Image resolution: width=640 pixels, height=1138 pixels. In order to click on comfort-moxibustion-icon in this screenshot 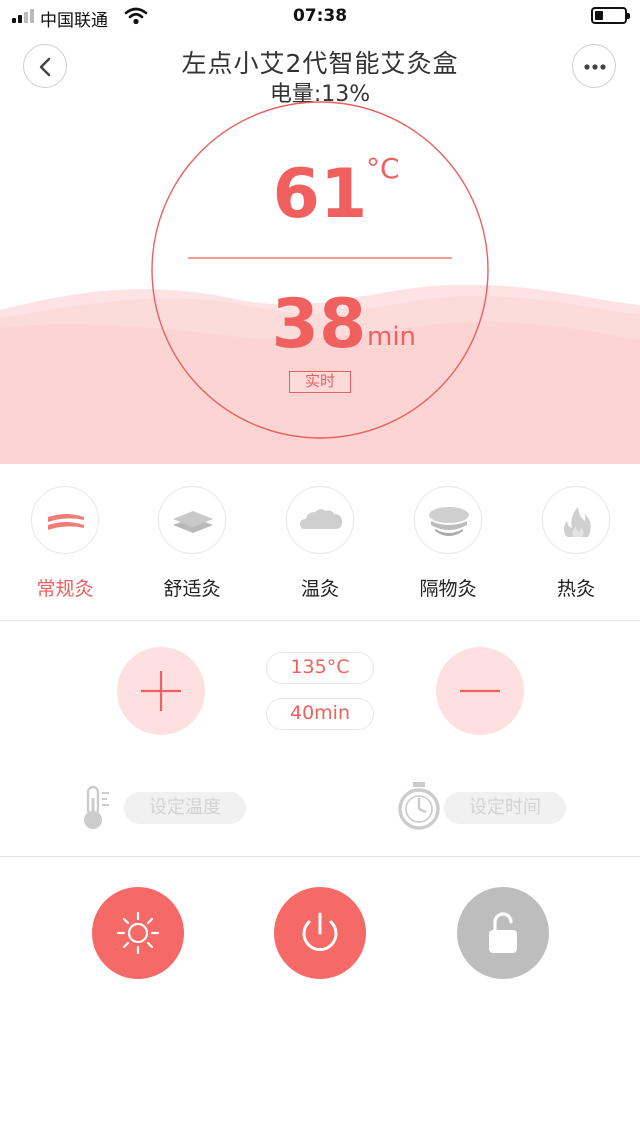, I will do `click(193, 522)`.